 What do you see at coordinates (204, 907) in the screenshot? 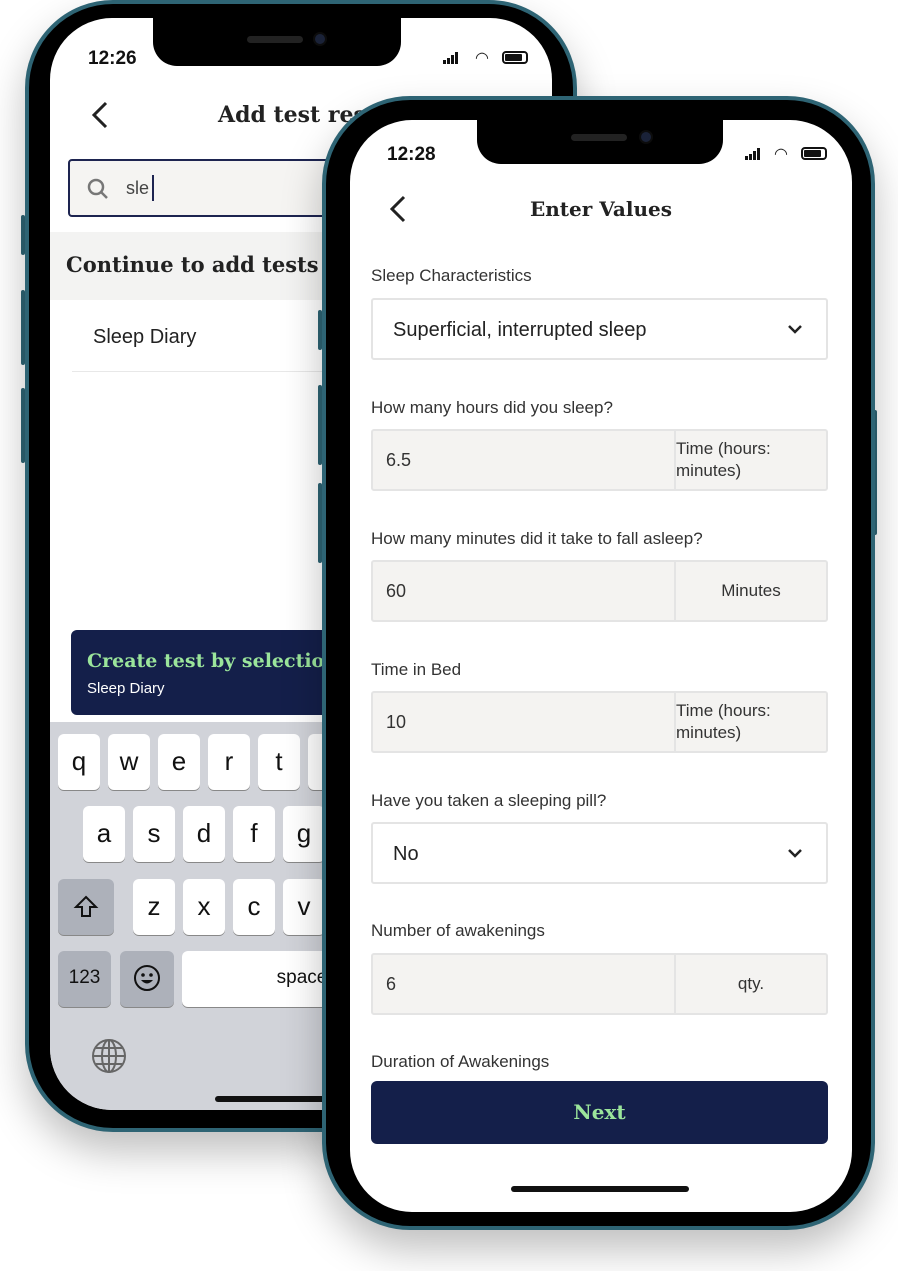
I see `key-x: x` at bounding box center [204, 907].